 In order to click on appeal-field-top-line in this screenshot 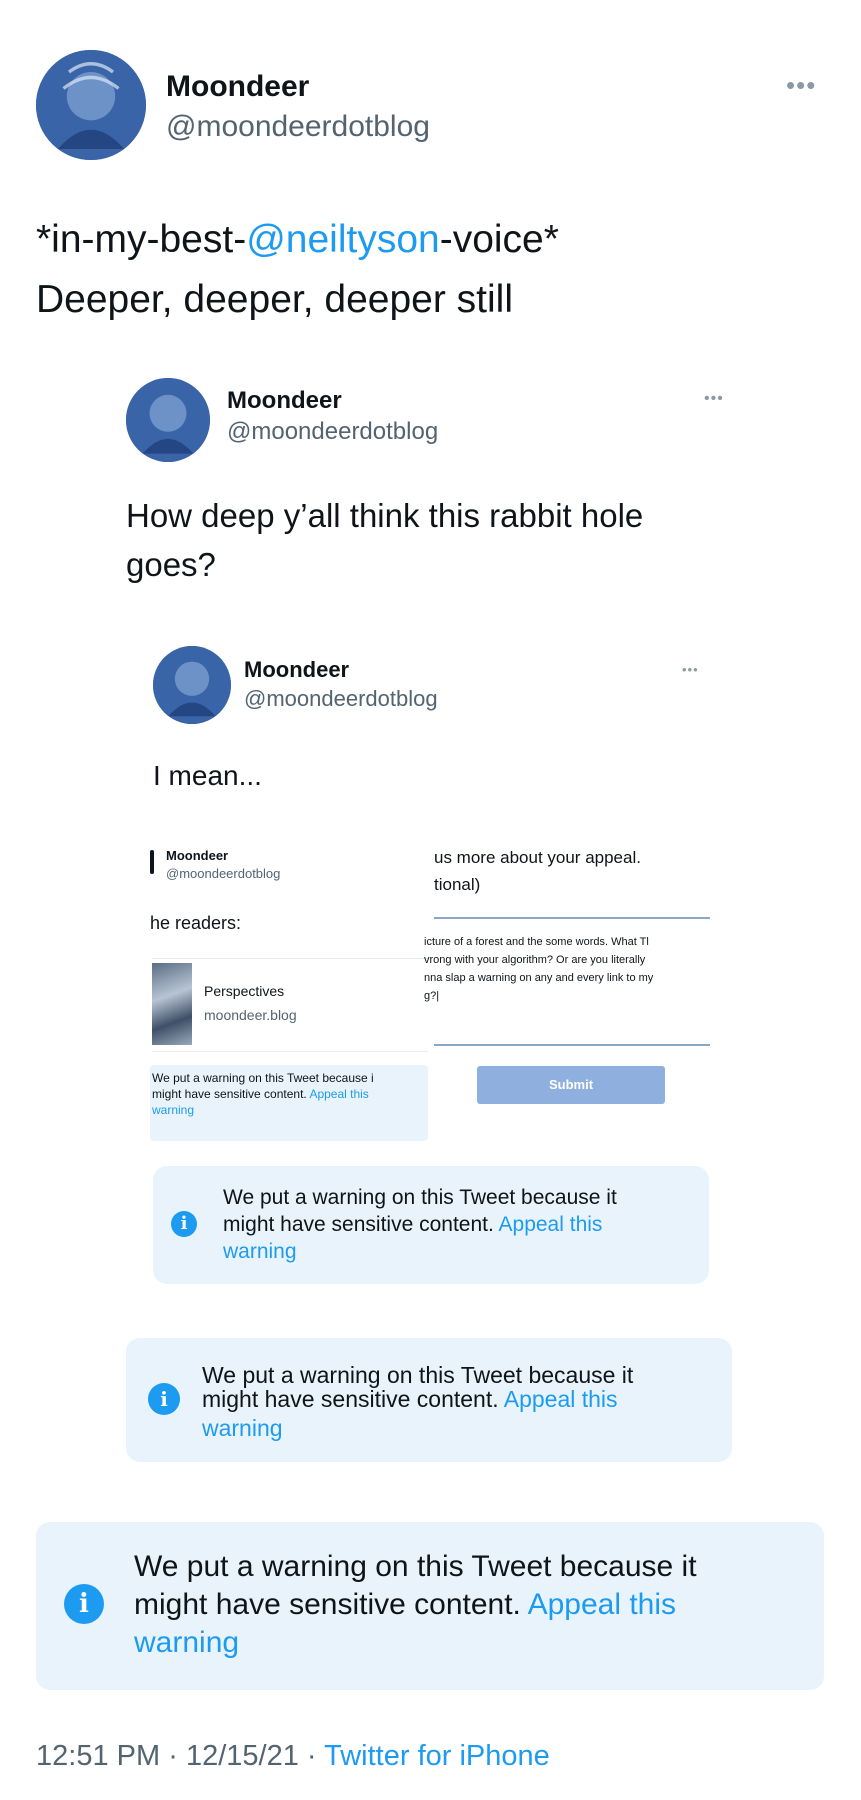, I will do `click(572, 918)`.